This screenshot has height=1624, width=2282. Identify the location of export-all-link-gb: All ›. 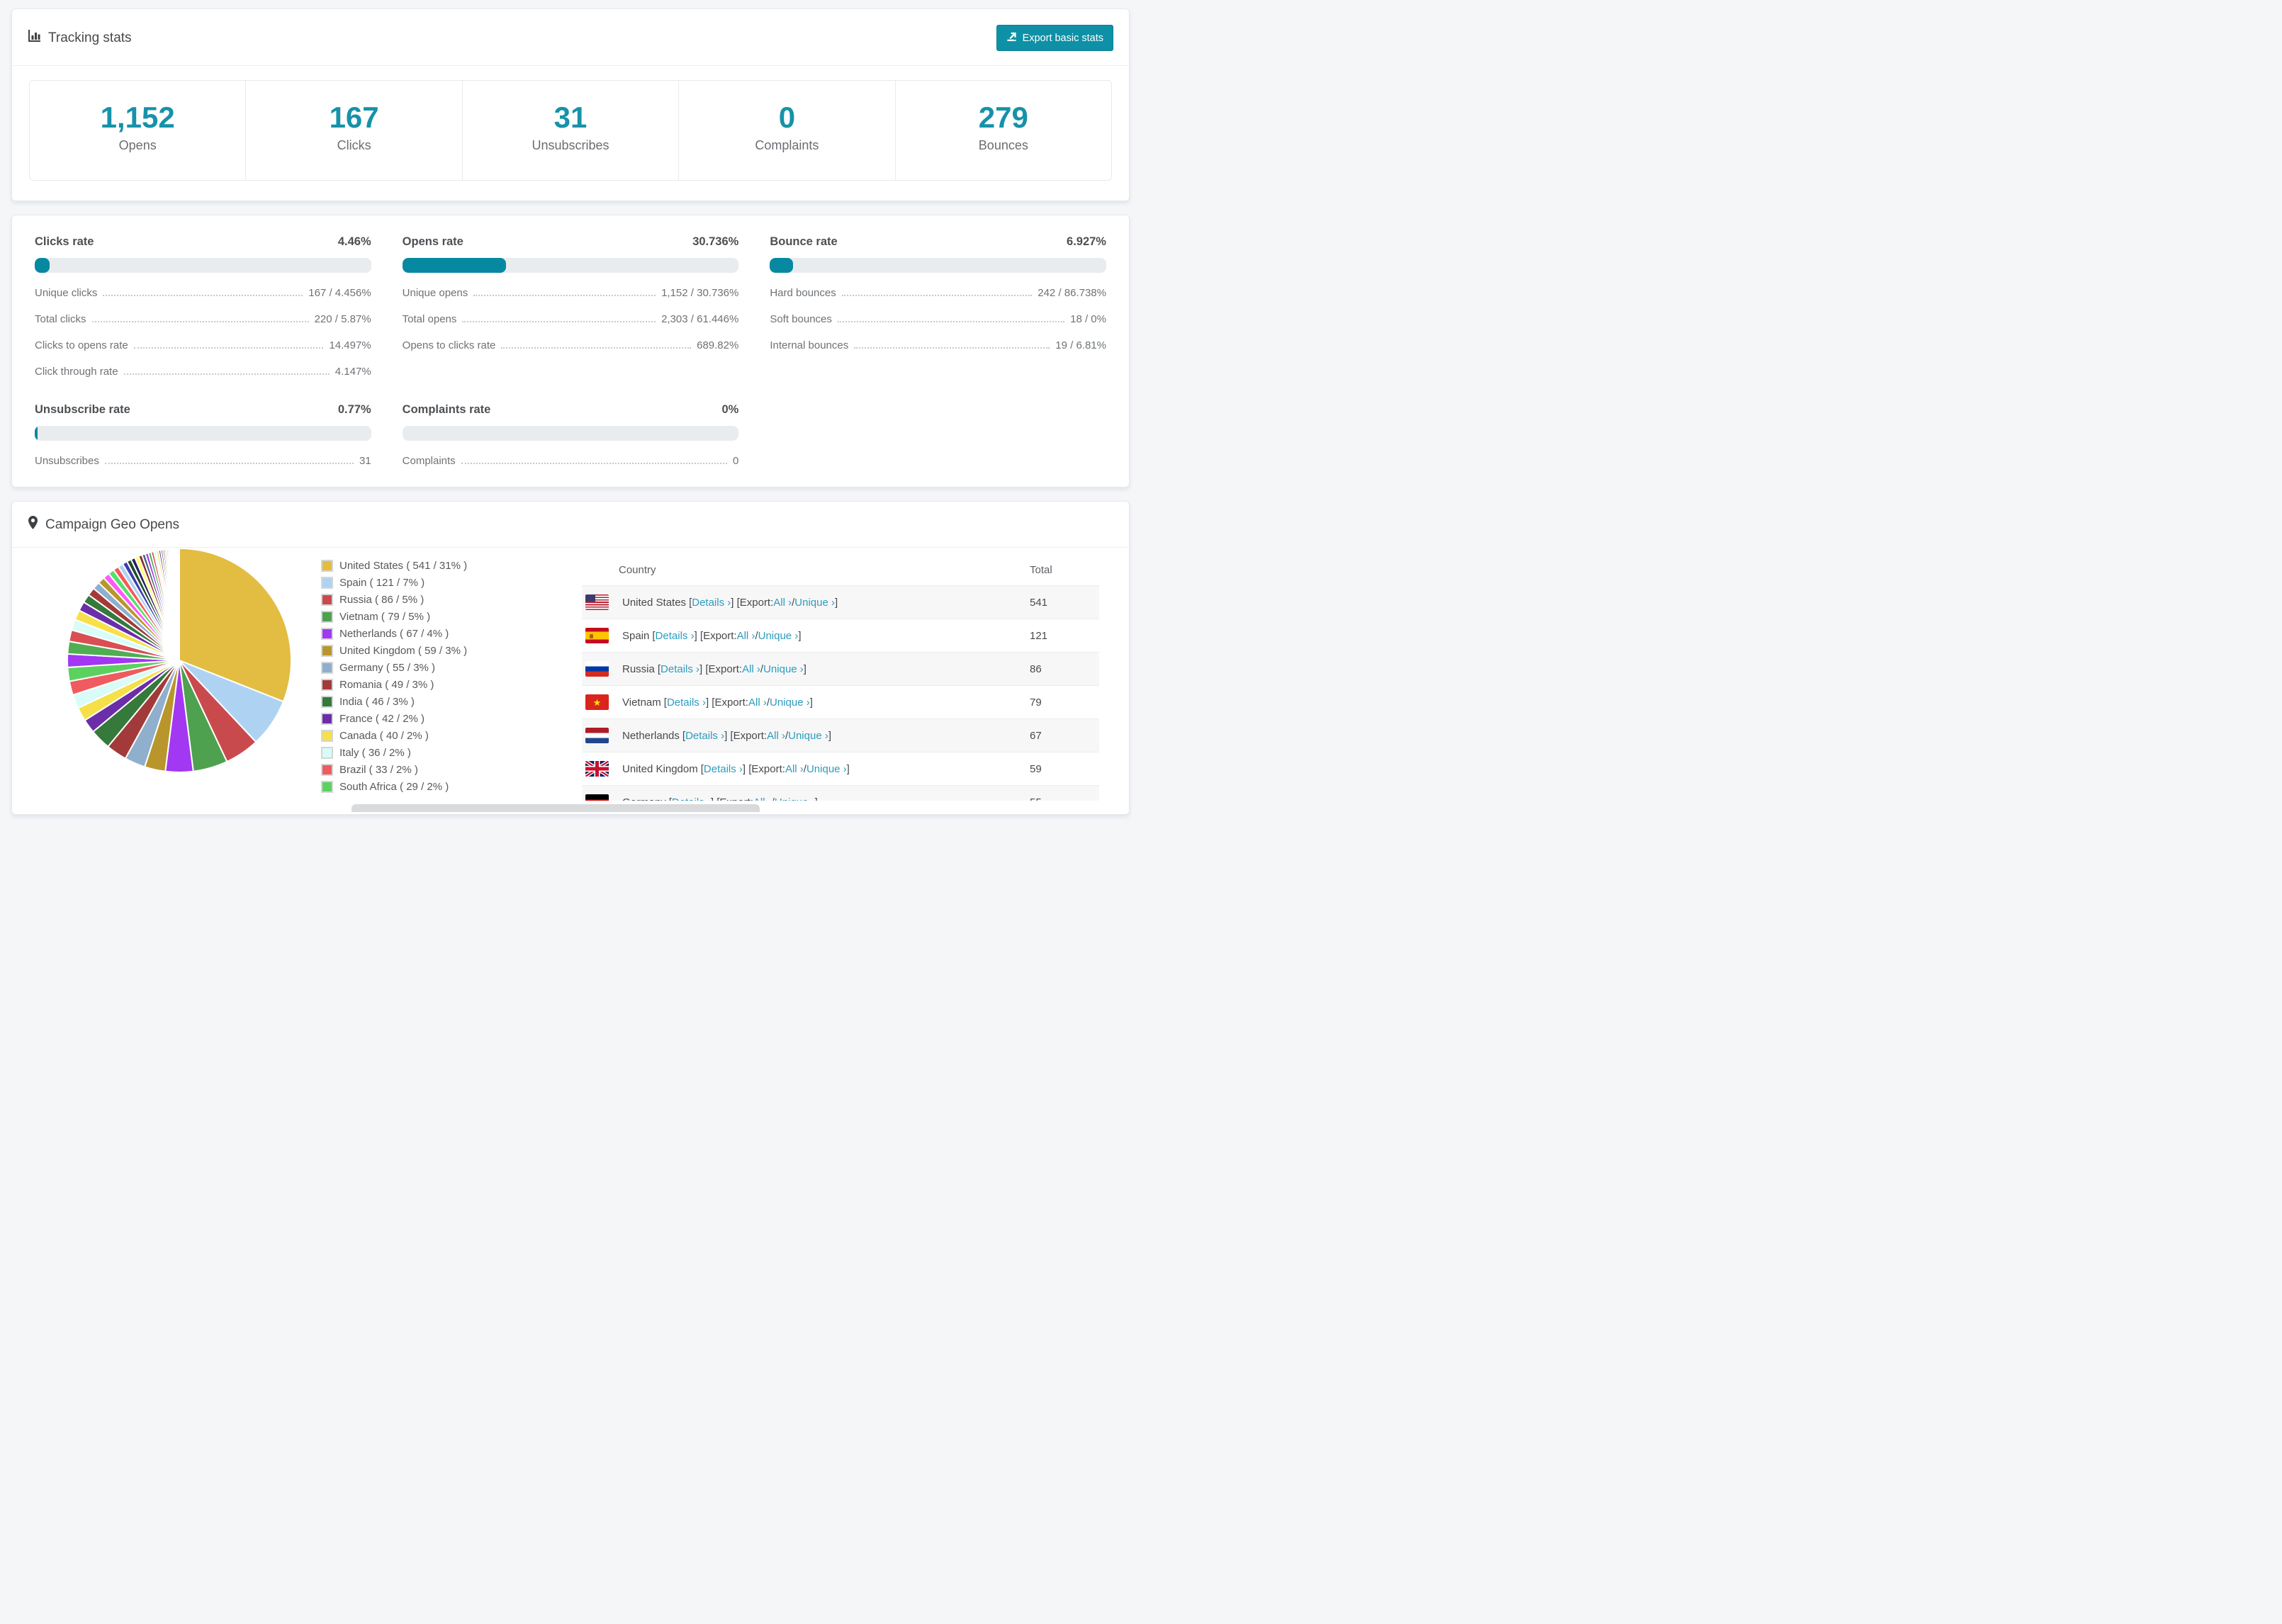
(795, 769).